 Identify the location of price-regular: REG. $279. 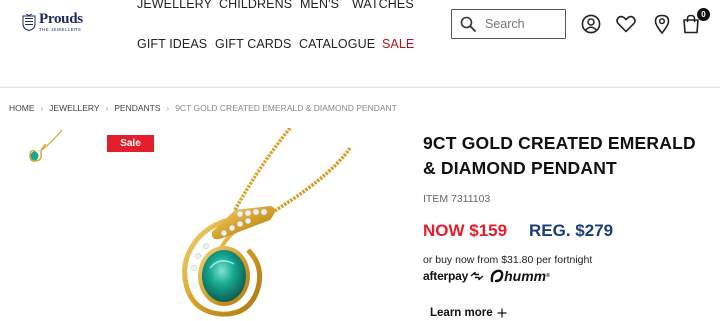
(571, 230).